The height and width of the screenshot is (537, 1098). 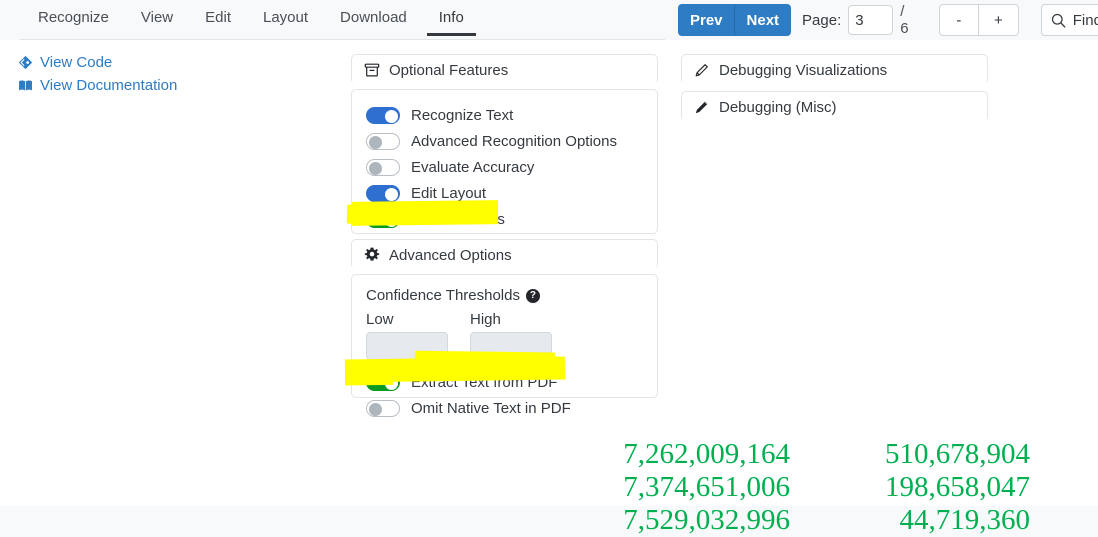 What do you see at coordinates (706, 454) in the screenshot?
I see `document-number: 7,262,009,164` at bounding box center [706, 454].